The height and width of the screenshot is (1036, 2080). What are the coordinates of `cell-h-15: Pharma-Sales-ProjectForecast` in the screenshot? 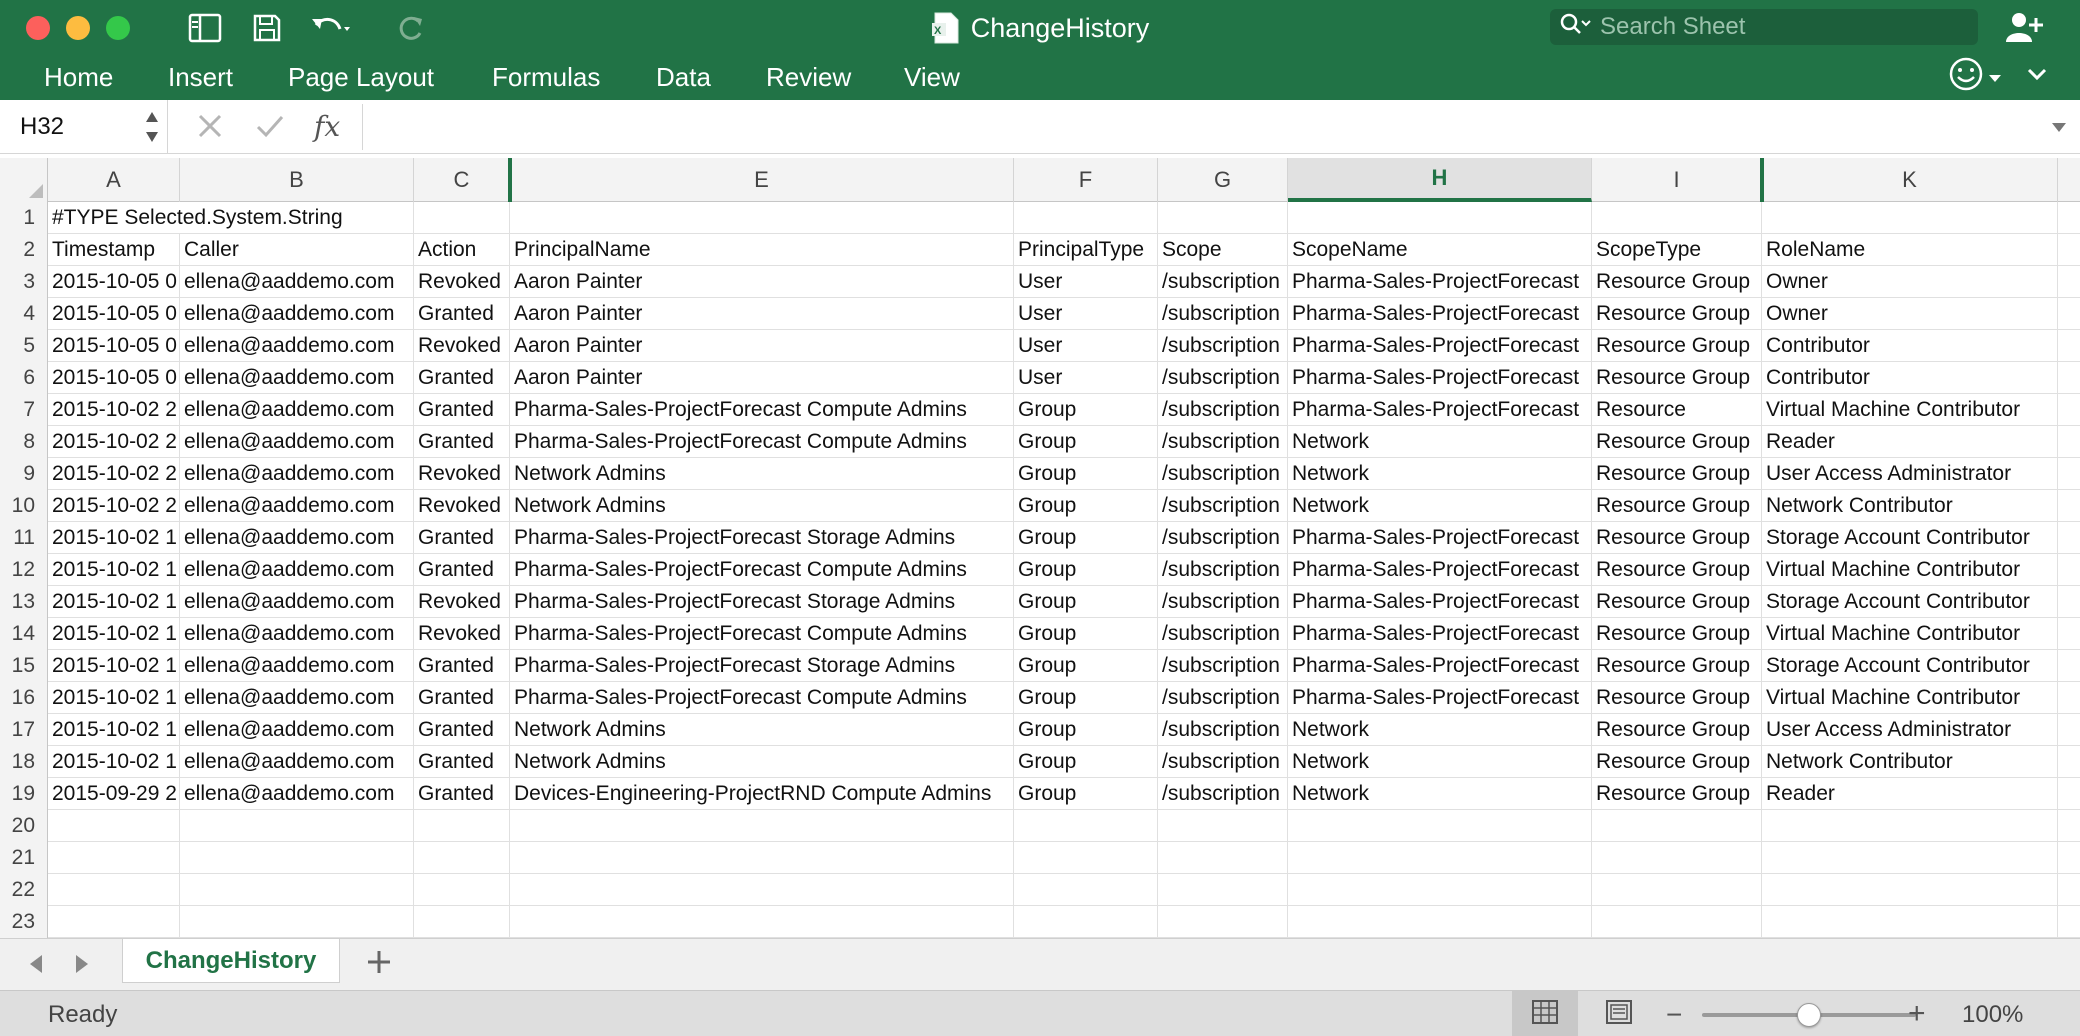 It's located at (1440, 666).